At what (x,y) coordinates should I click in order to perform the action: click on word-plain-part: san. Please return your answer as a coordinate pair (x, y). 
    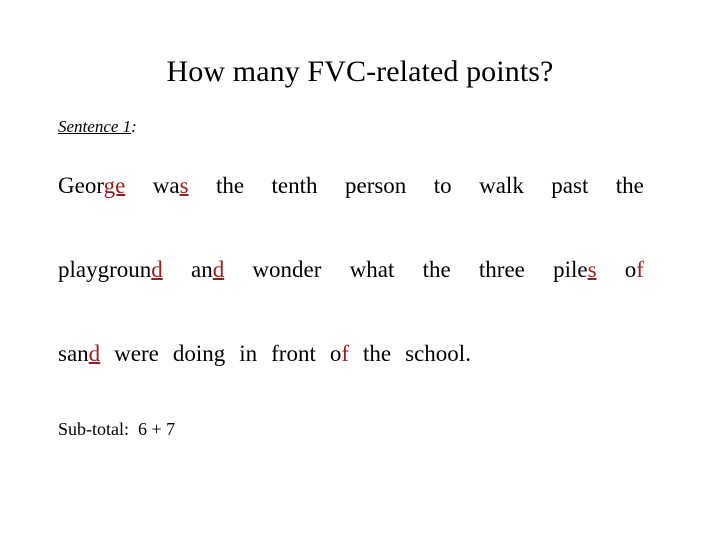
    Looking at the image, I should click on (73, 353).